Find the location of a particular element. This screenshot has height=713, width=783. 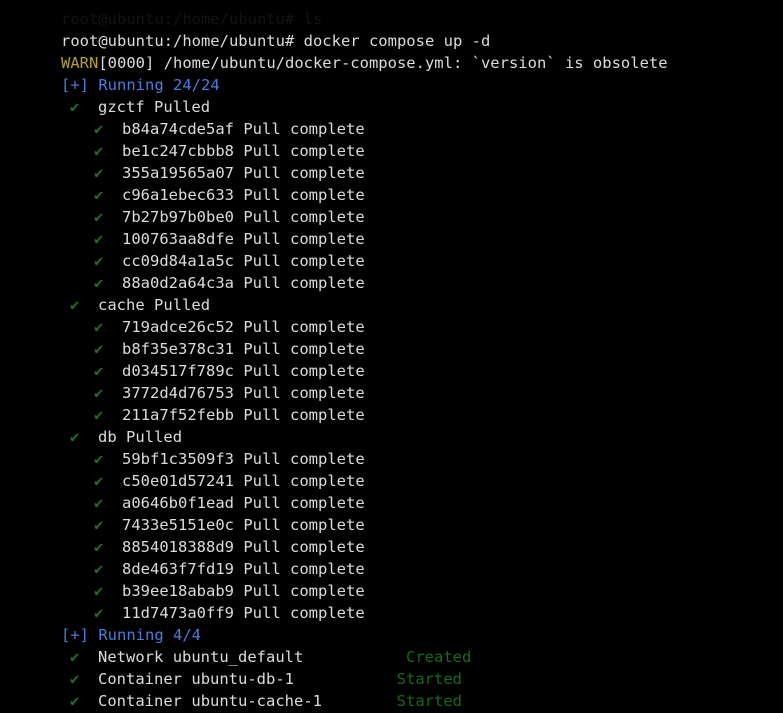

layer-id: 100763aa8dfe is located at coordinates (178, 239).